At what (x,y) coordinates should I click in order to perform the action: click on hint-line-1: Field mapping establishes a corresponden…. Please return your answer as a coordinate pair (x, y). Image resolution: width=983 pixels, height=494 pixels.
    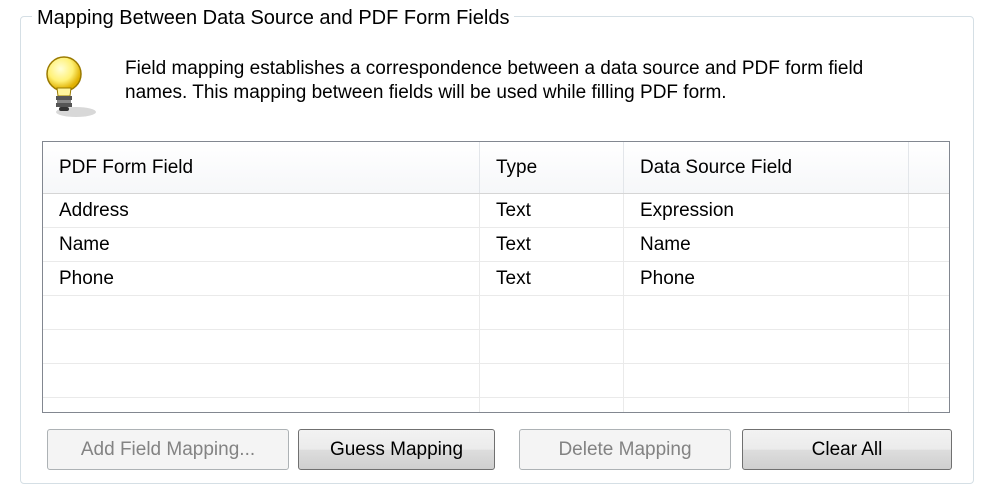
    Looking at the image, I should click on (494, 68).